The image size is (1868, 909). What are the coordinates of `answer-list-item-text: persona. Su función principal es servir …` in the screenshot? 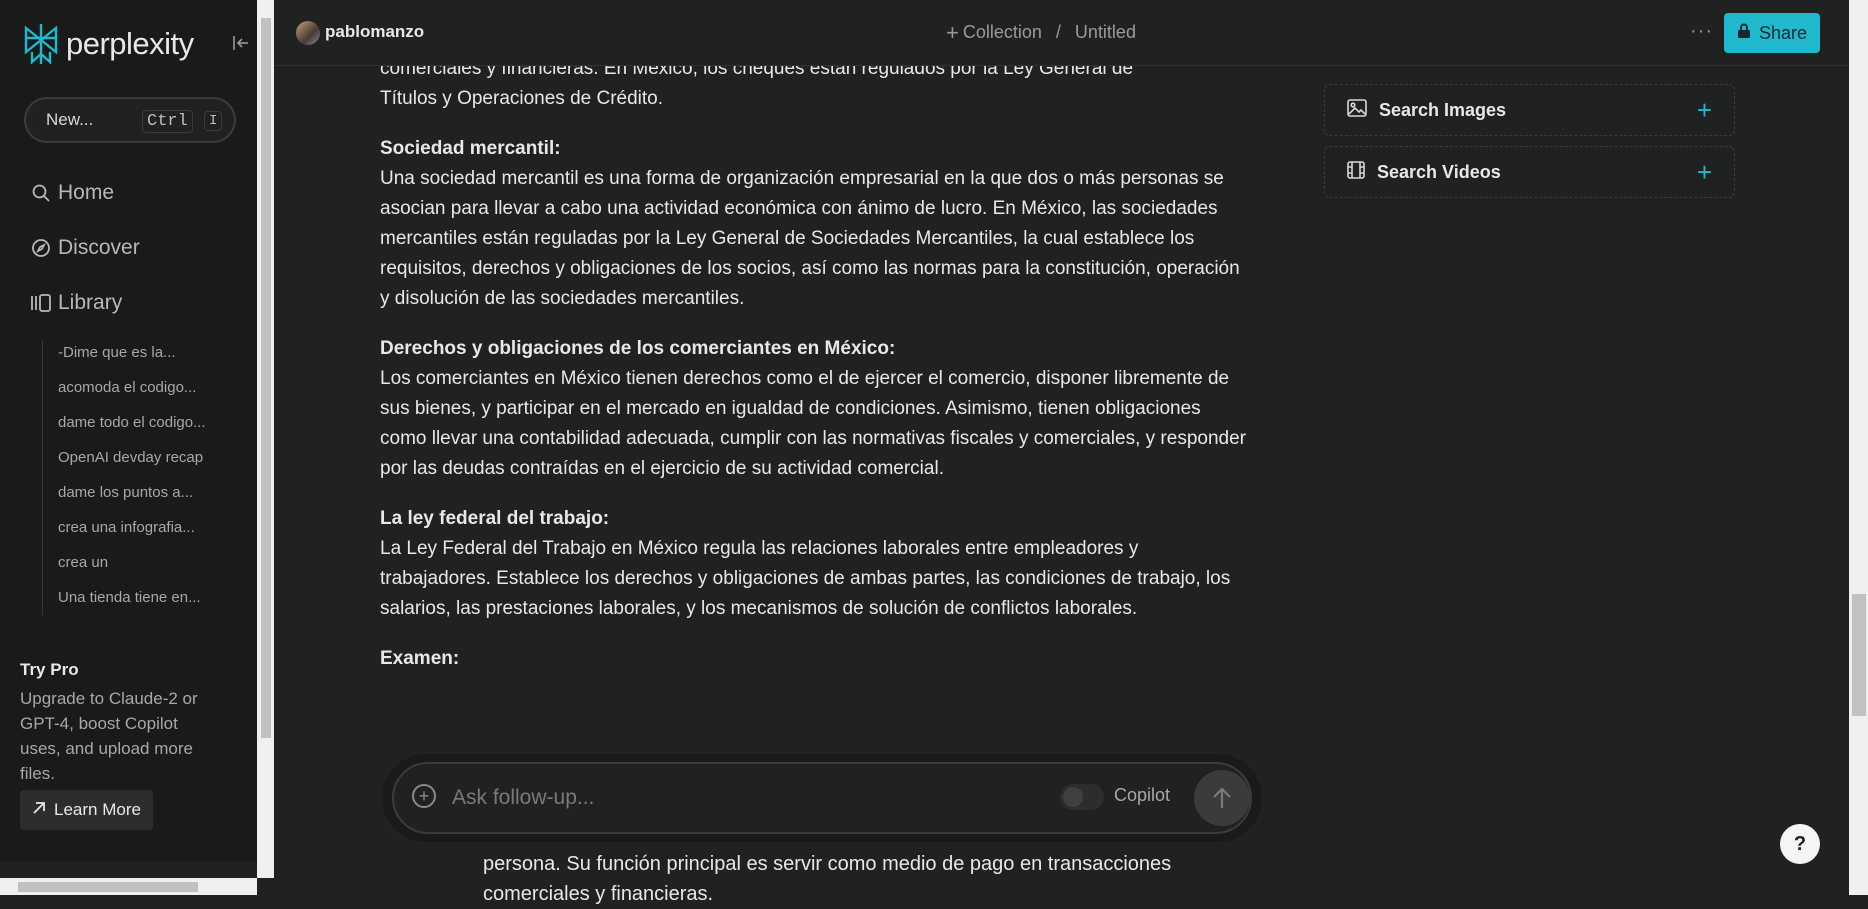 It's located at (873, 879).